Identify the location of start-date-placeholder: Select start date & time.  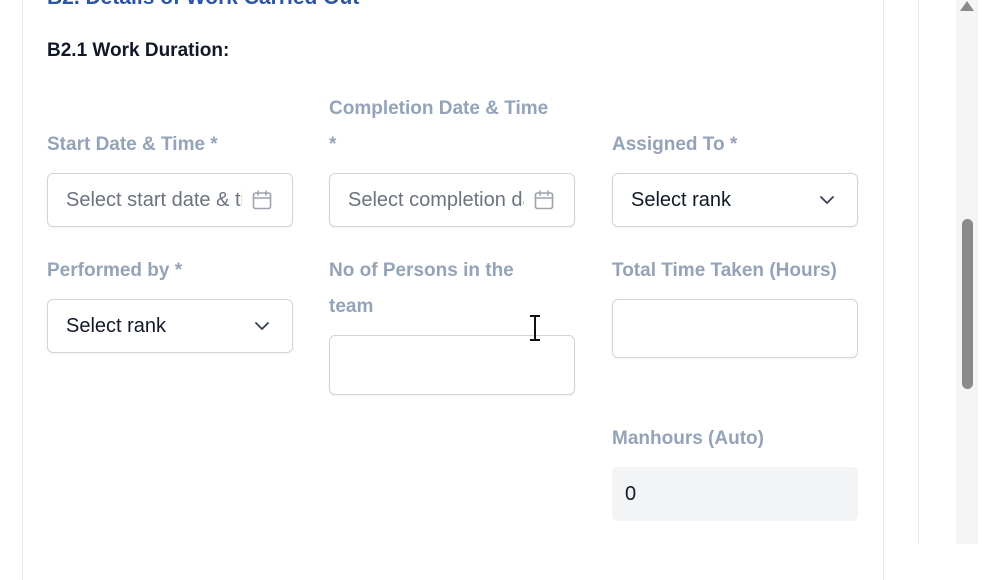
(154, 199).